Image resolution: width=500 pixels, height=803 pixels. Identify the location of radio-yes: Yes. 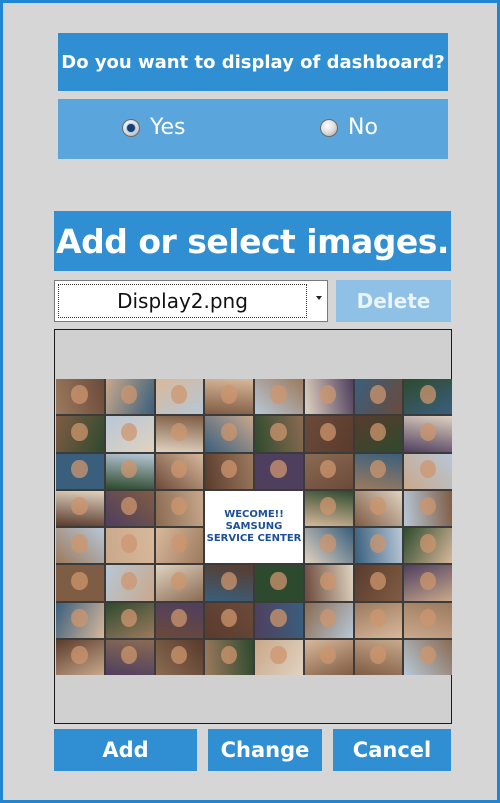
(154, 127).